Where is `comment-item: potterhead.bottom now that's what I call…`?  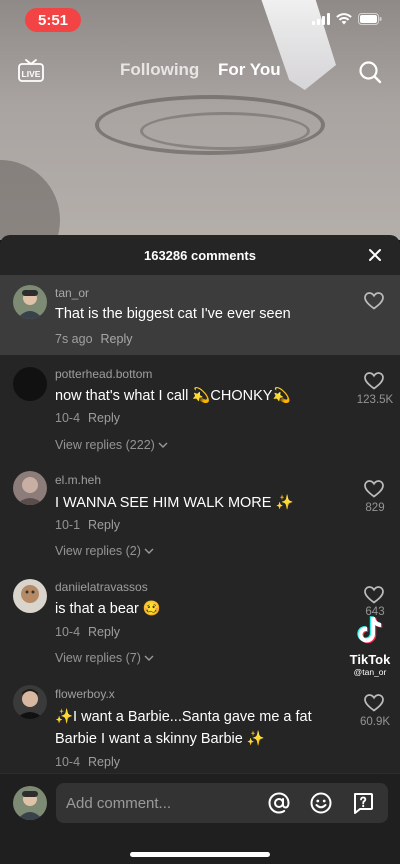
comment-item: potterhead.bottom now that's what I call… is located at coordinates (200, 407).